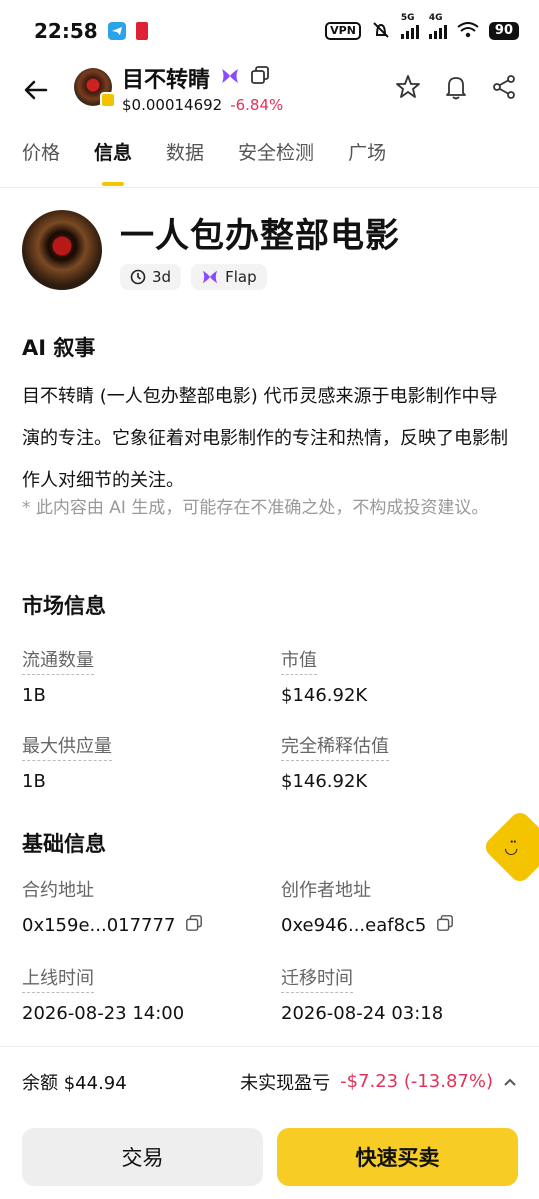 This screenshot has width=539, height=1199. What do you see at coordinates (108, 100) in the screenshot?
I see `chain-badge-icon` at bounding box center [108, 100].